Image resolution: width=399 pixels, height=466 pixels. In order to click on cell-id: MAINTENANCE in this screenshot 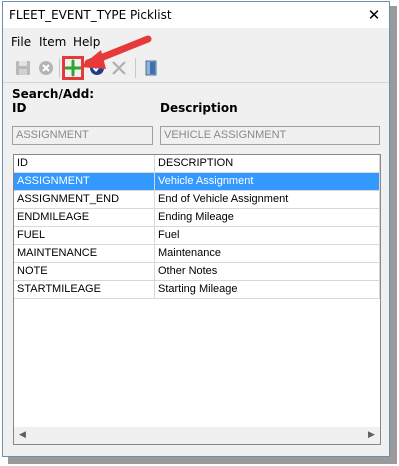, I will do `click(84, 254)`.